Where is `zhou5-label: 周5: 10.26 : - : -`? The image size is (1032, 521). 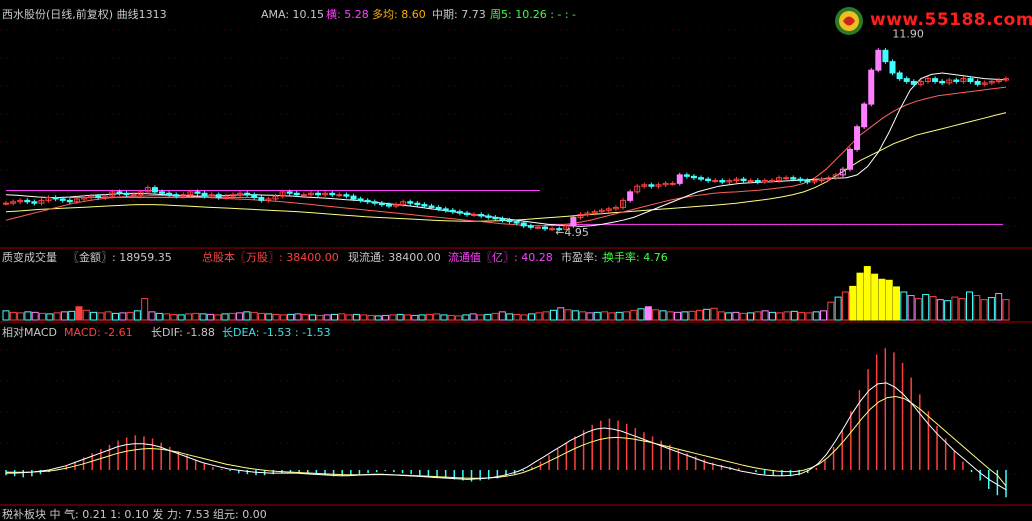
zhou5-label: 周5: 10.26 : - : - is located at coordinates (533, 14).